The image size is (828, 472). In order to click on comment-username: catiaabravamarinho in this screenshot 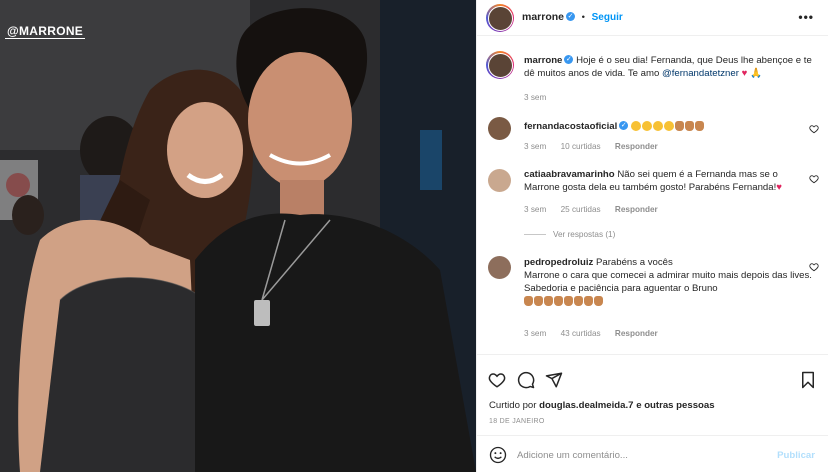, I will do `click(569, 174)`.